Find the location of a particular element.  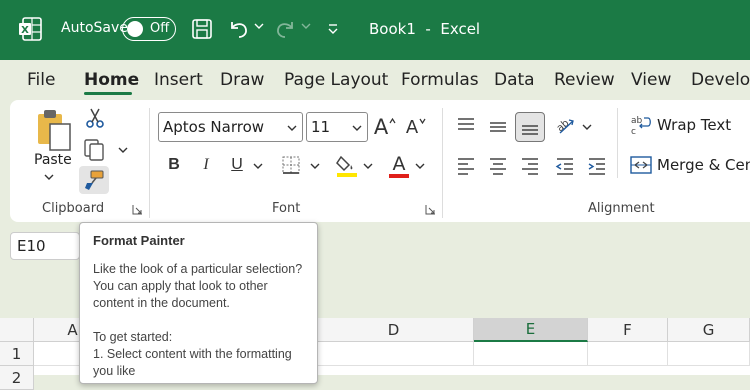

increase-font-size-button: A is located at coordinates (385, 127).